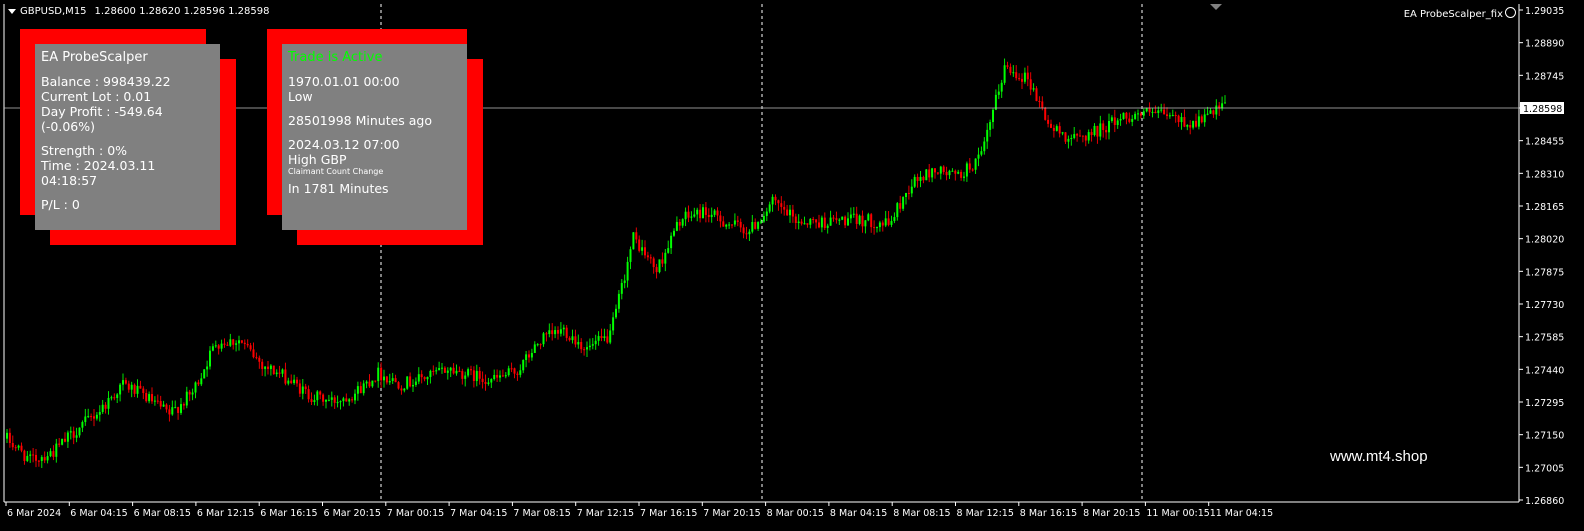 The height and width of the screenshot is (531, 1584). I want to click on watermark: www.mt4.shop, so click(1379, 456).